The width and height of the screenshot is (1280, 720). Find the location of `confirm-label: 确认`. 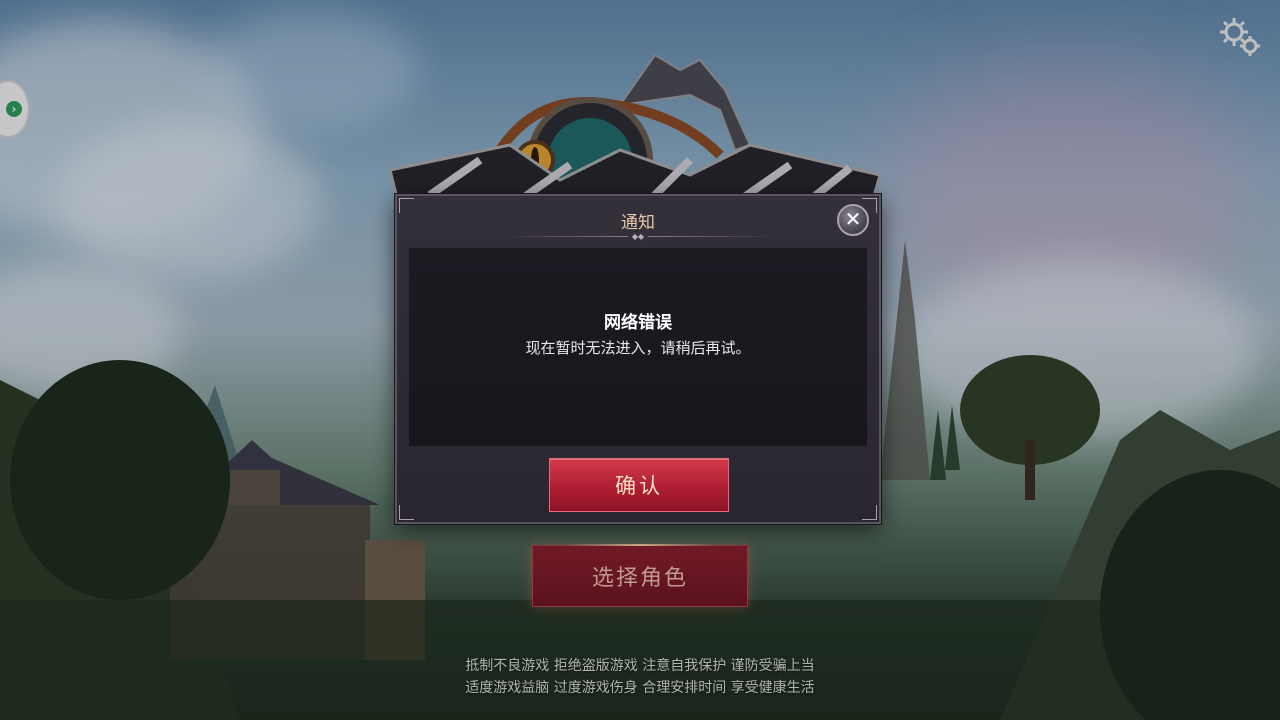

confirm-label: 确认 is located at coordinates (639, 486).